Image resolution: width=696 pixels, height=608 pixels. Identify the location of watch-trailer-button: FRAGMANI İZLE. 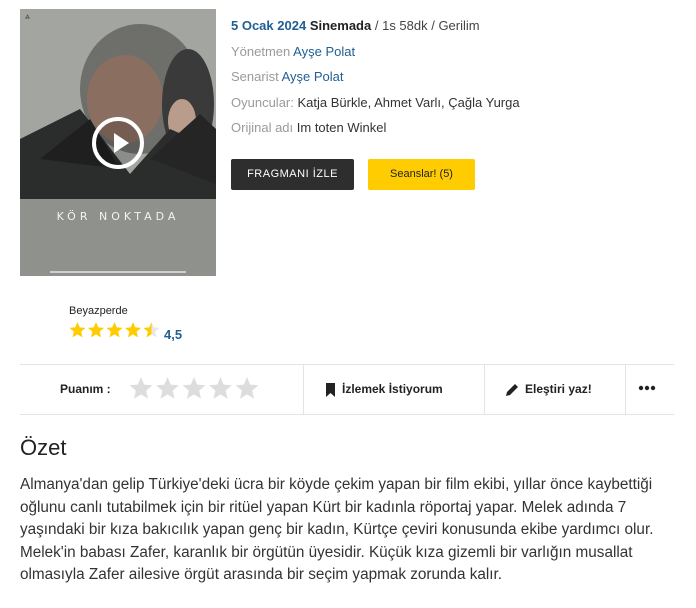
(292, 174).